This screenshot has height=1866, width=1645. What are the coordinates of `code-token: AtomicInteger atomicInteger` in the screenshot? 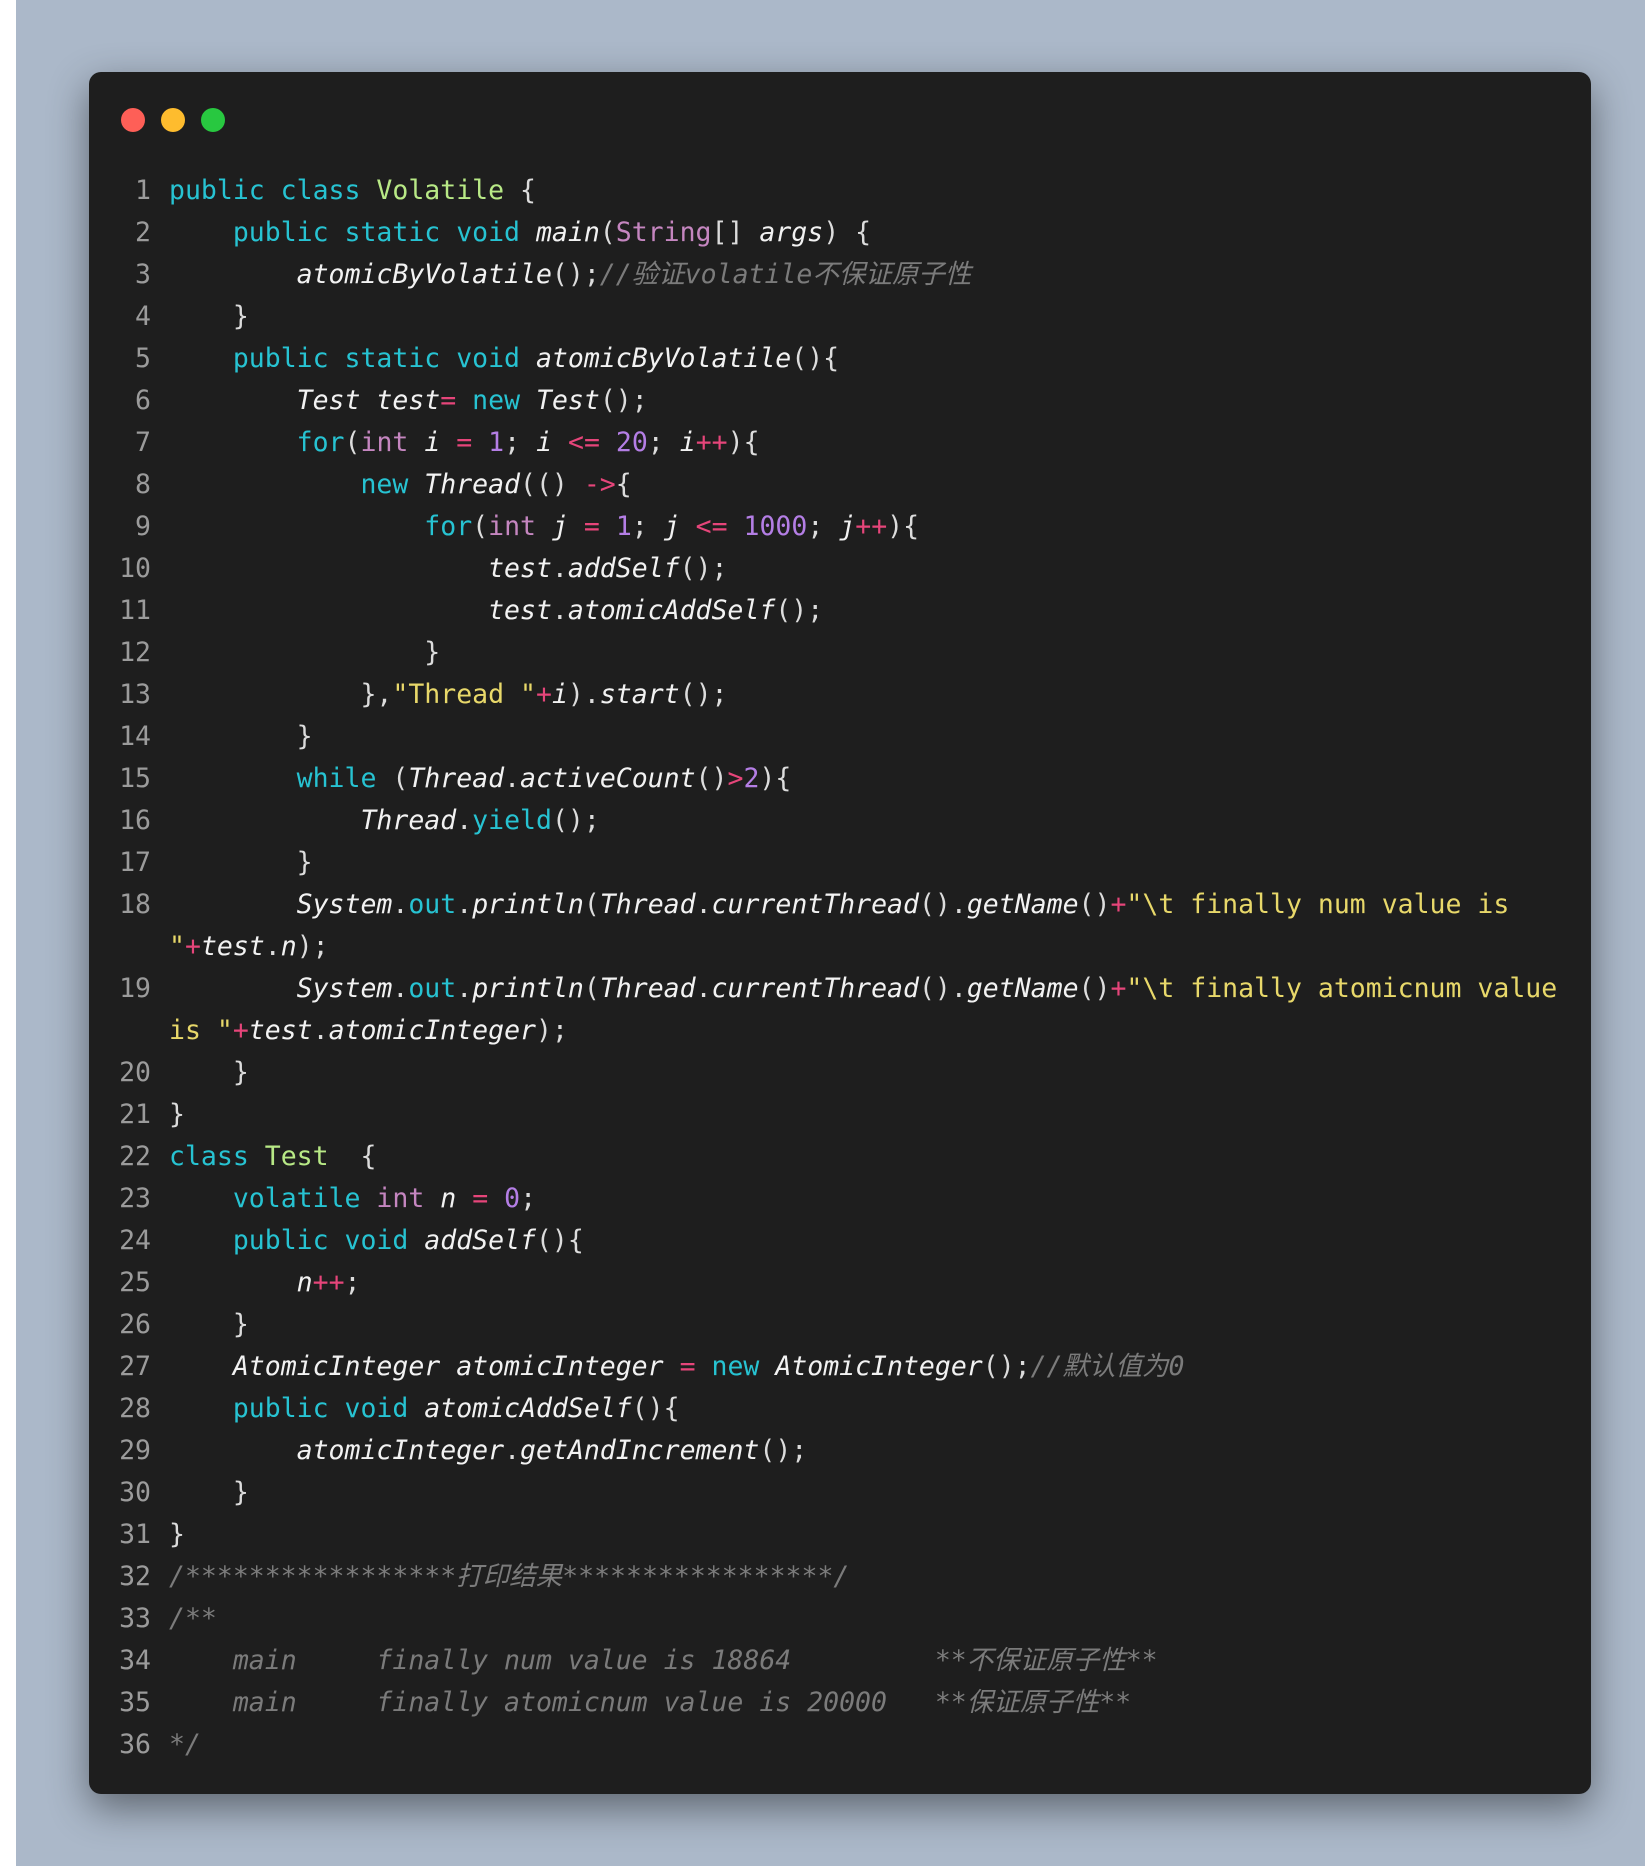 It's located at (448, 1366).